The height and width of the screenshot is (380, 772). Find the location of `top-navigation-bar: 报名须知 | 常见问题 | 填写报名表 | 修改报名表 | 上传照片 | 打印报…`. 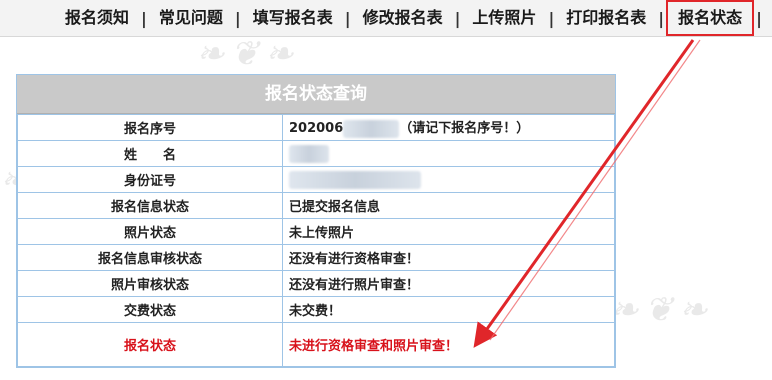

top-navigation-bar: 报名须知 | 常见问题 | 填写报名表 | 修改报名表 | 上传照片 | 打印报… is located at coordinates (386, 18).